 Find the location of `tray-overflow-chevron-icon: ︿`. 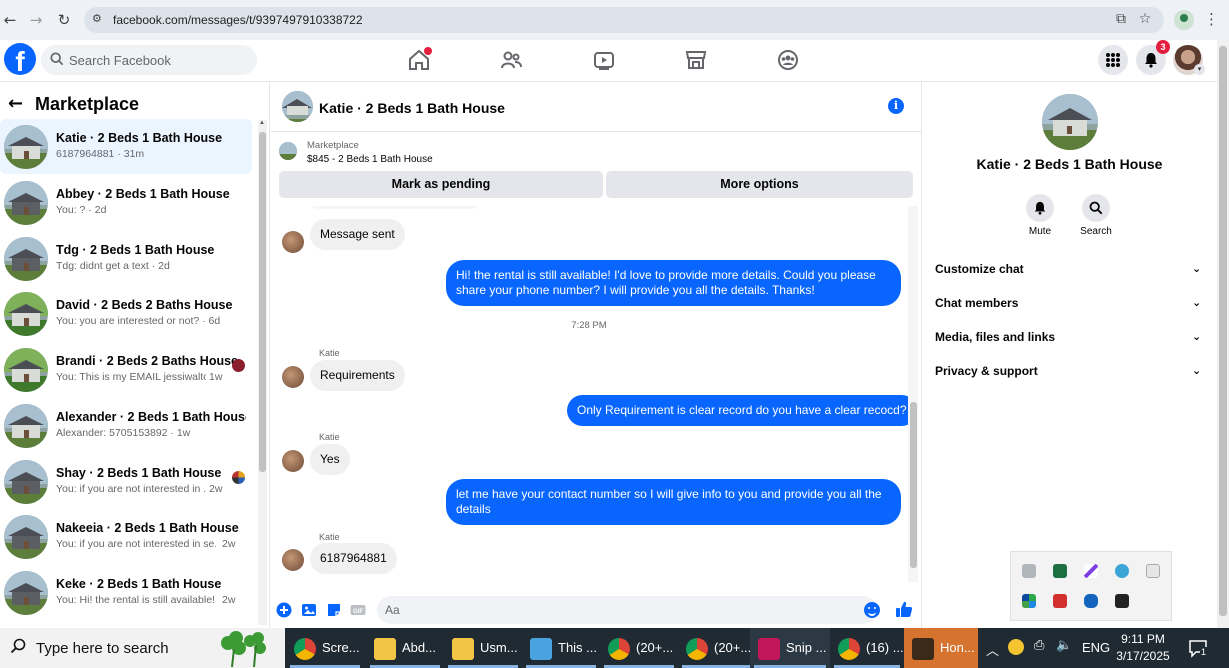

tray-overflow-chevron-icon: ︿ is located at coordinates (992, 654).